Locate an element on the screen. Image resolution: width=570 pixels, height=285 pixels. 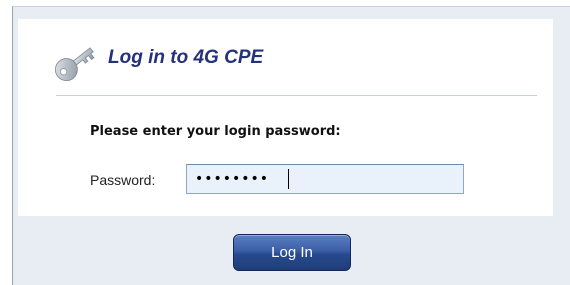
password-value: •••••••• is located at coordinates (232, 179).